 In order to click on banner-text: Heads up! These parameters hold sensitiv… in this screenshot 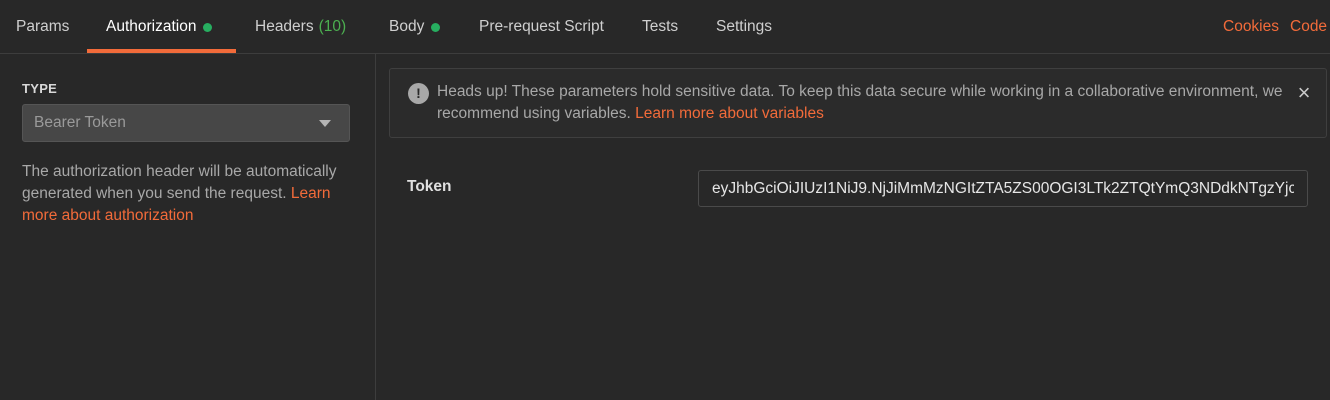, I will do `click(860, 102)`.